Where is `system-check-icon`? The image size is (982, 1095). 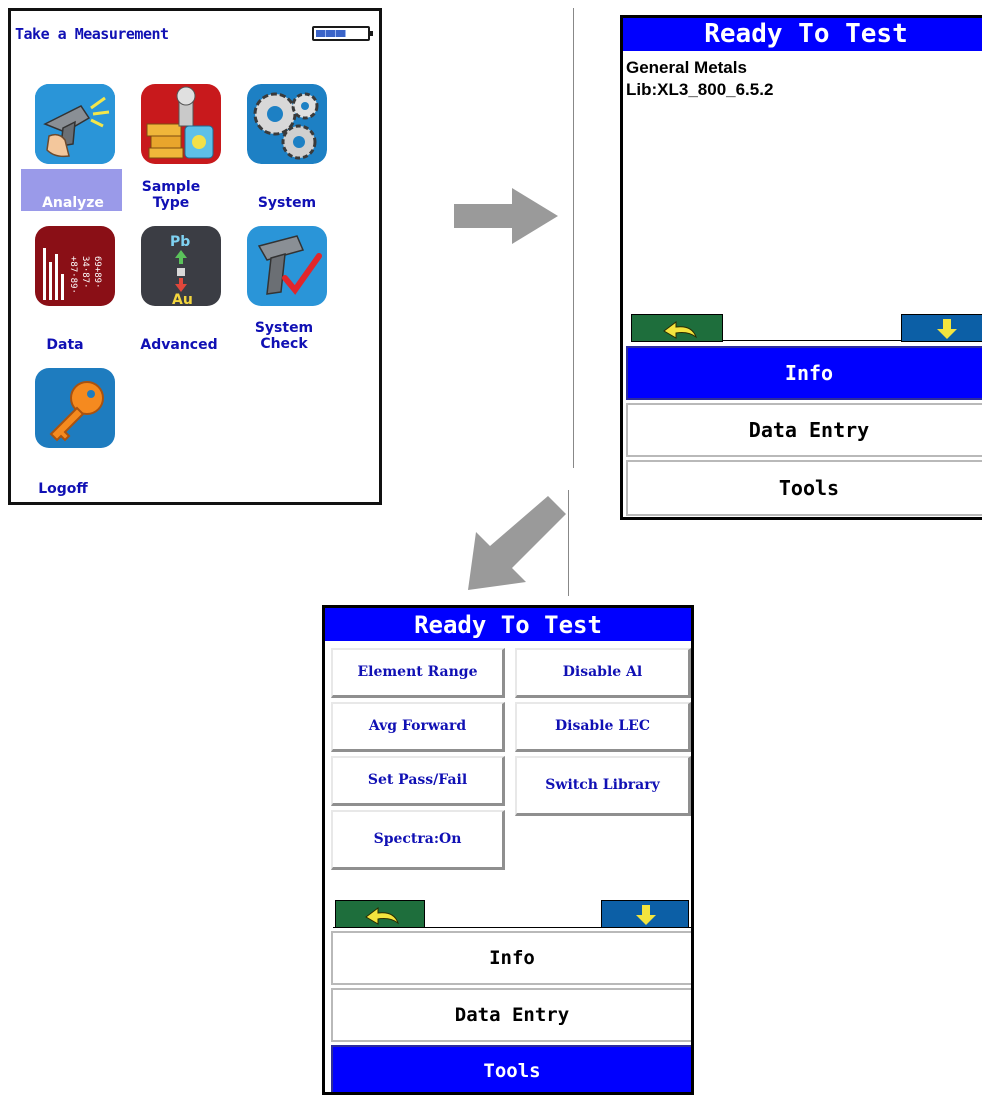 system-check-icon is located at coordinates (287, 266).